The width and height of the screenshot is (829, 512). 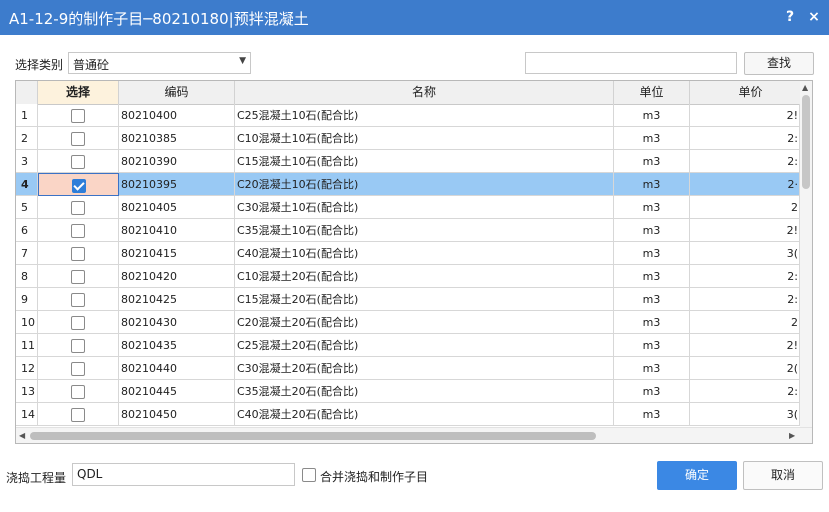 What do you see at coordinates (27, 299) in the screenshot?
I see `row-number: 9` at bounding box center [27, 299].